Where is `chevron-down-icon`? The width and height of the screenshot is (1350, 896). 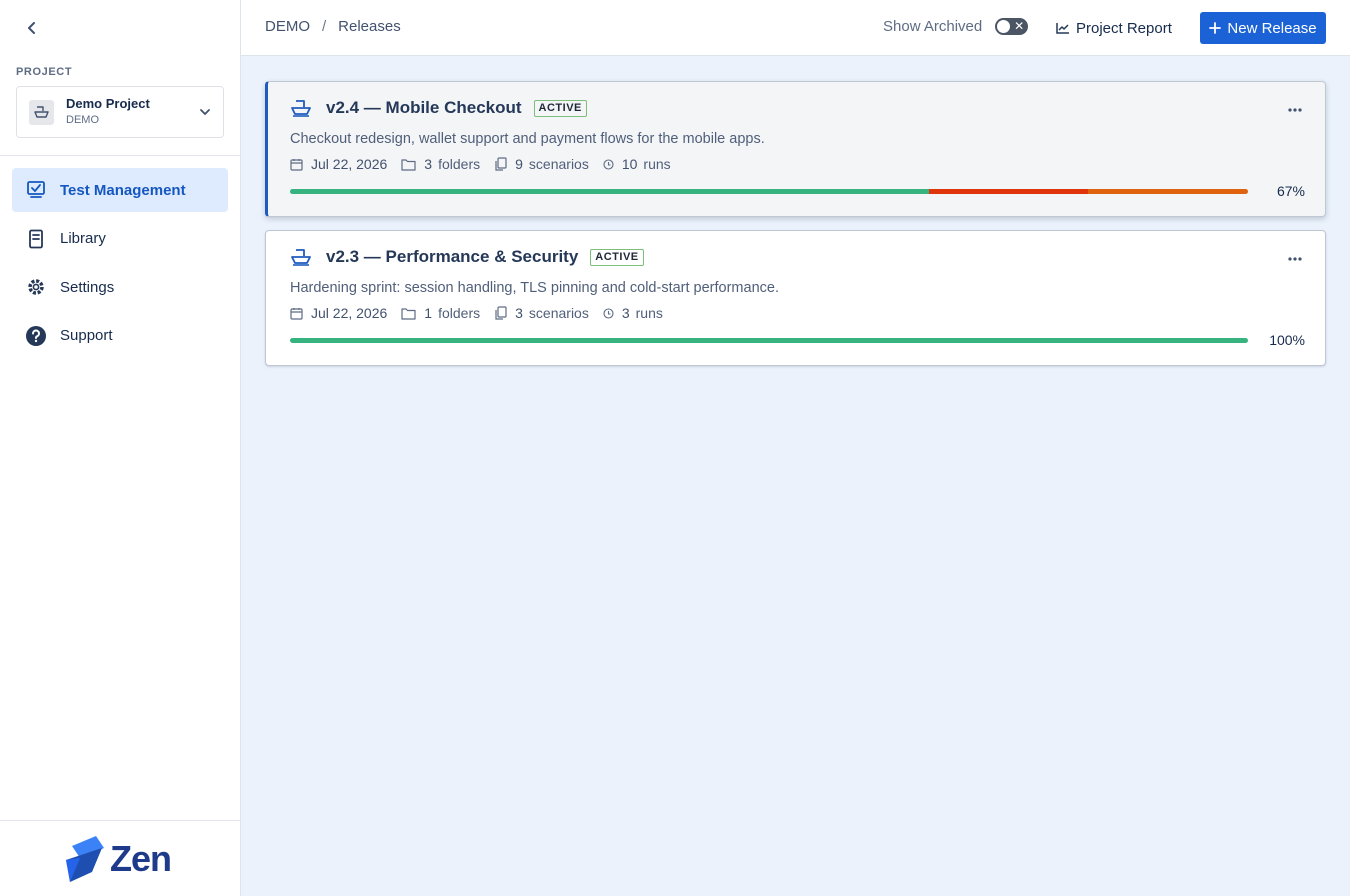 chevron-down-icon is located at coordinates (205, 112).